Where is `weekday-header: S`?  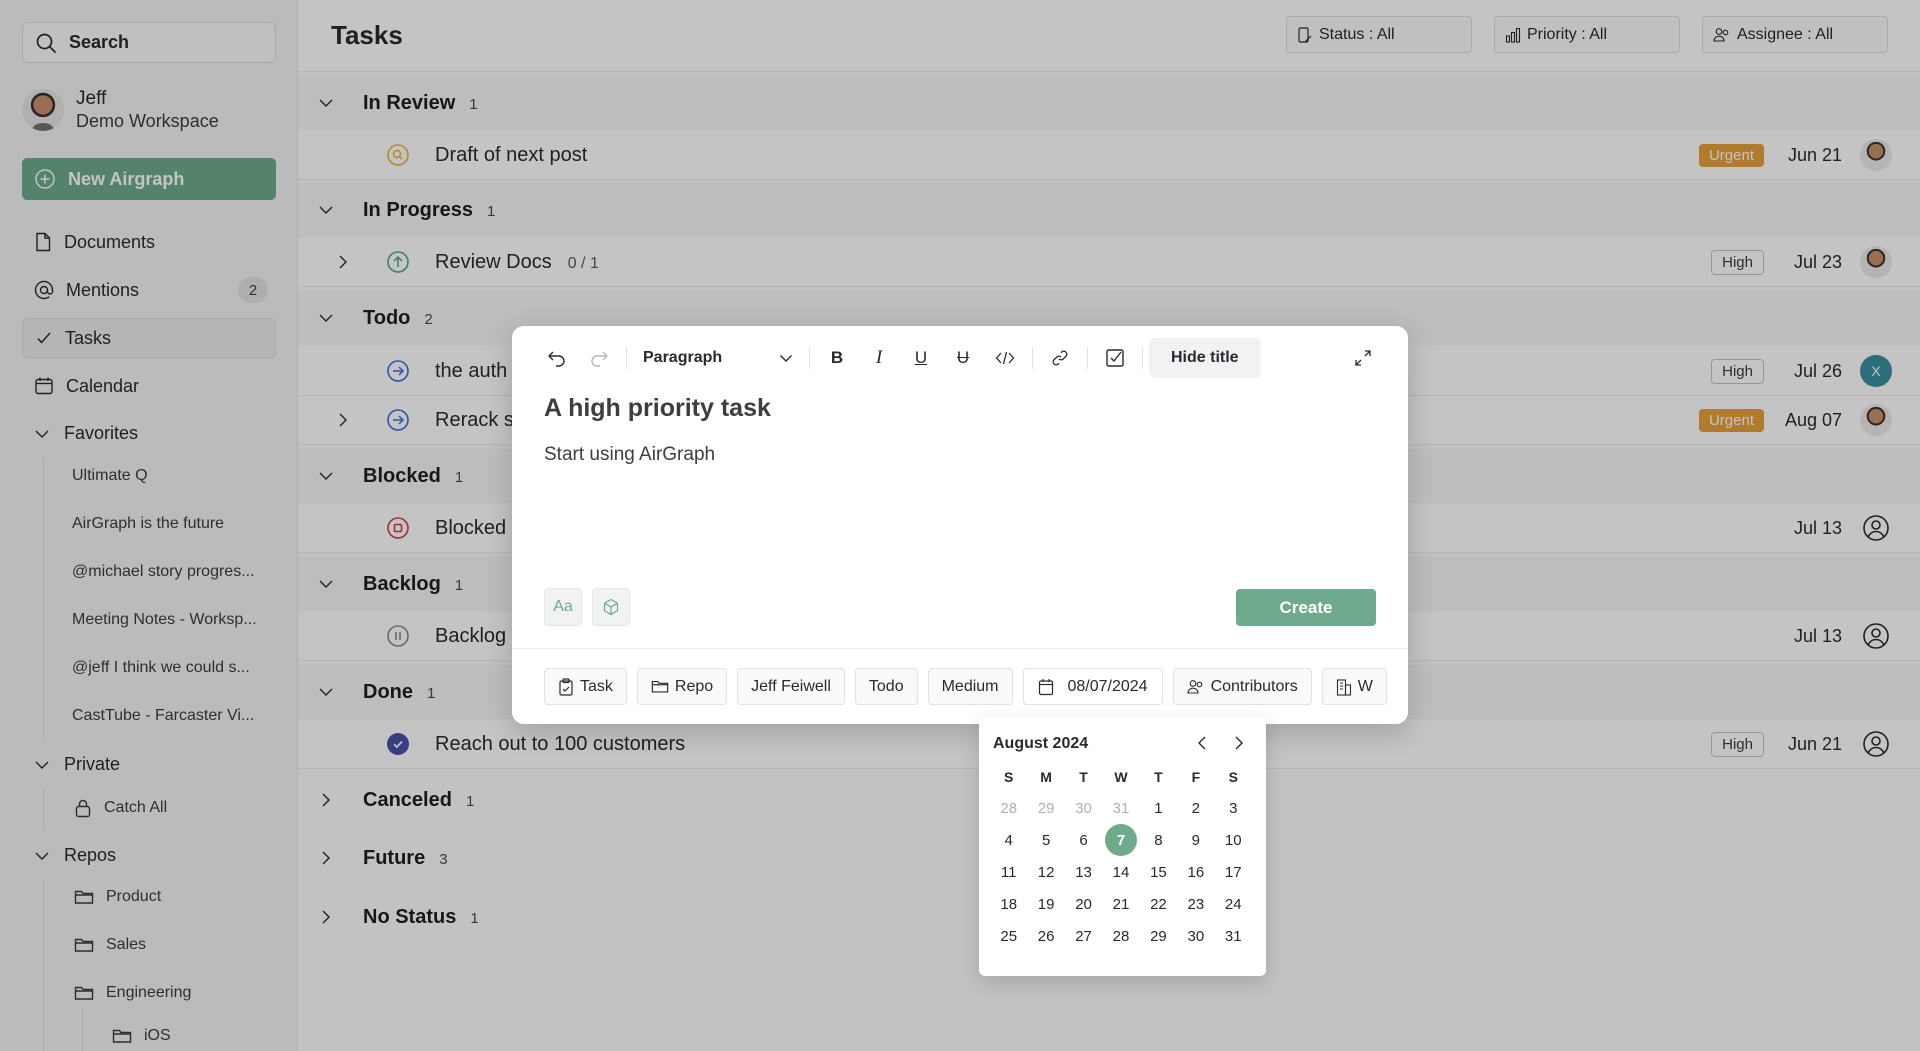
weekday-header: S is located at coordinates (1009, 777).